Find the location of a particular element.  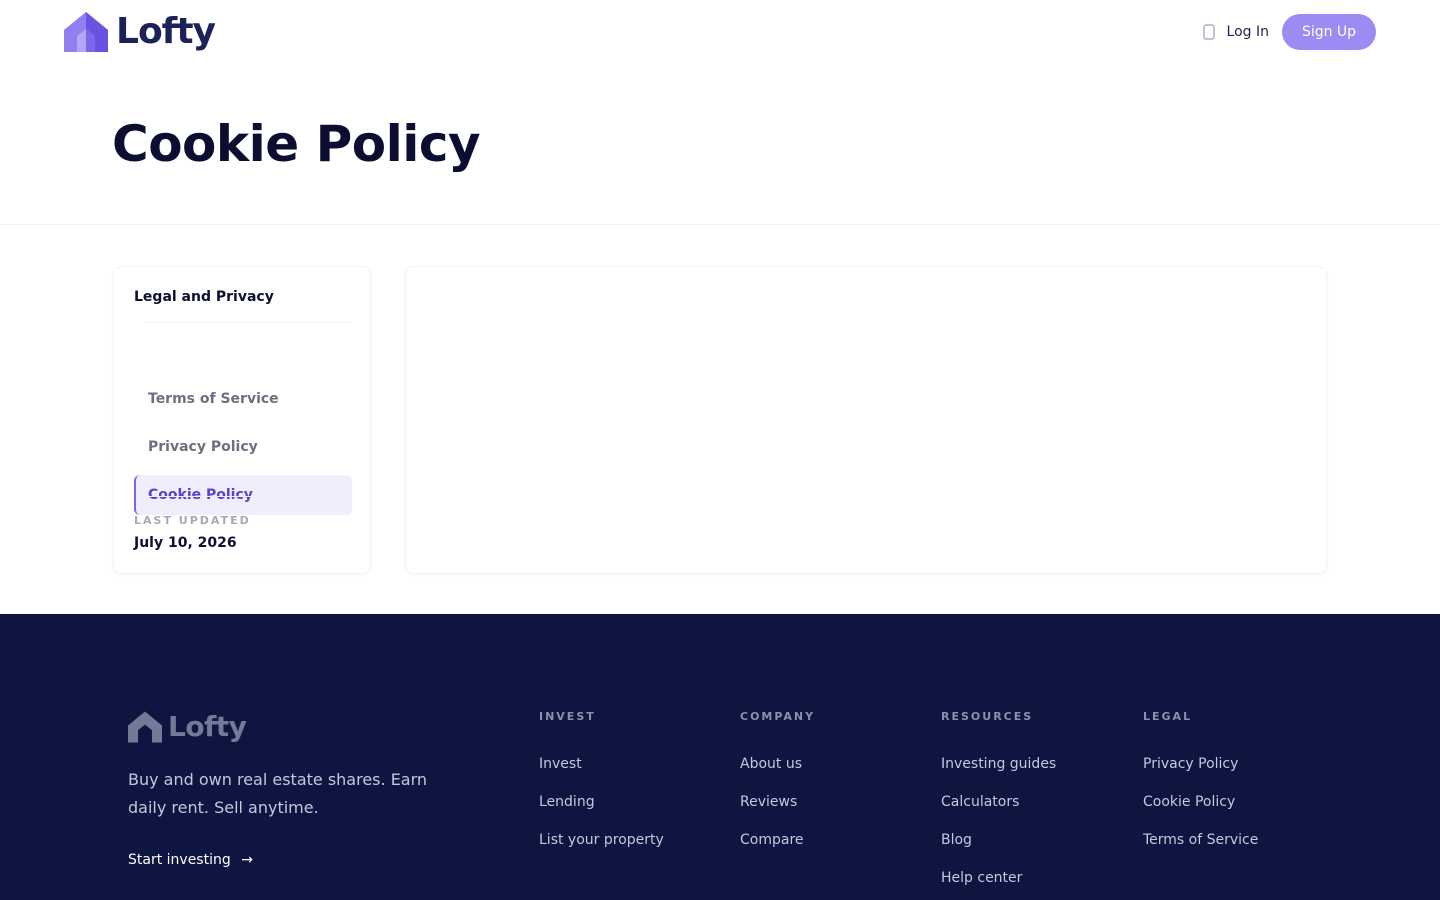

header-actions: Log In Sign Up is located at coordinates (1288, 32).